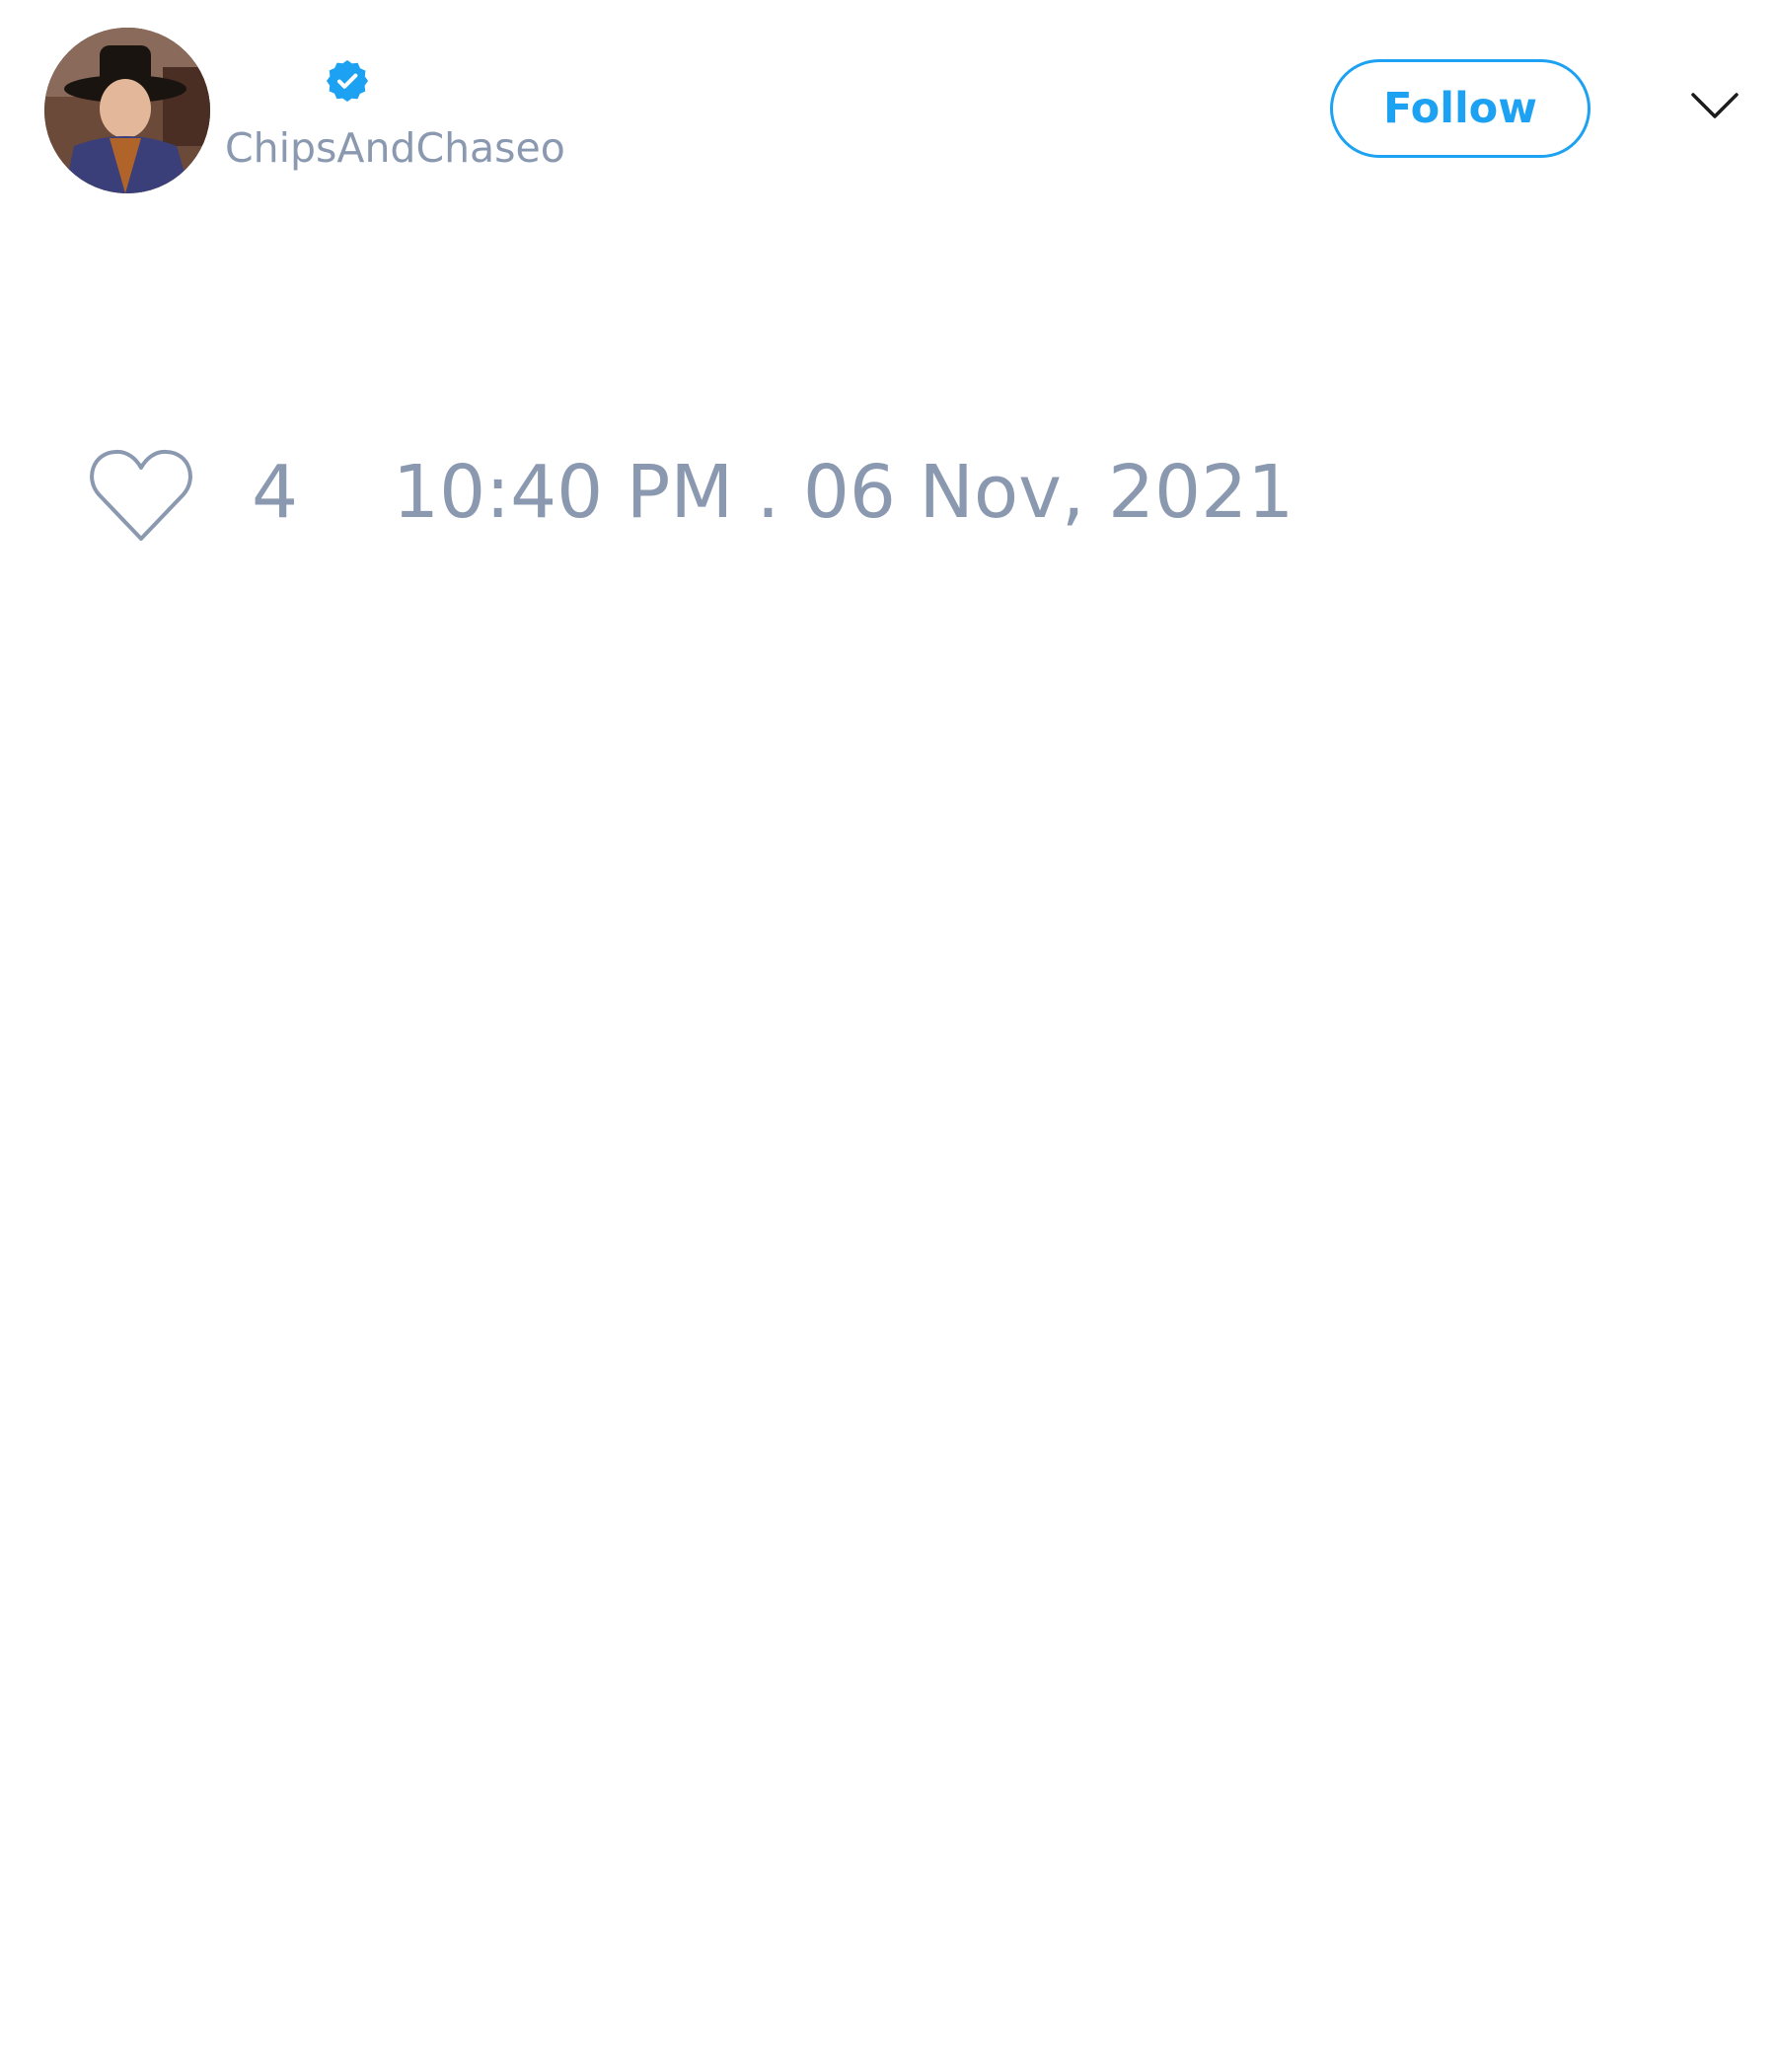  Describe the element at coordinates (1714, 106) in the screenshot. I see `chevron-down-icon` at that location.